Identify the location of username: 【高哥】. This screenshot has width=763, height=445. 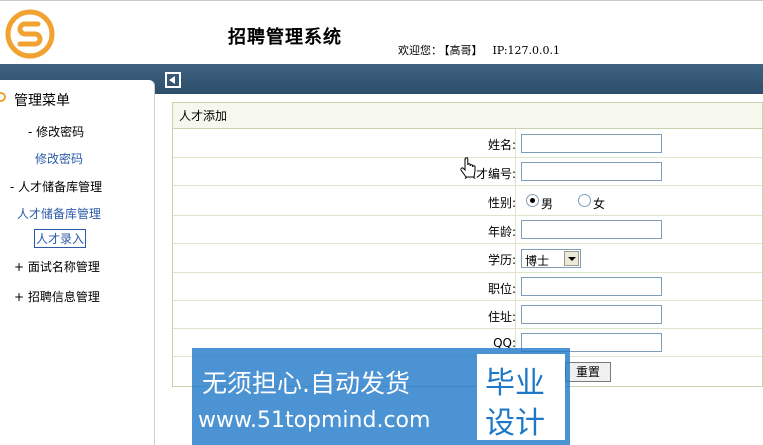
(463, 50).